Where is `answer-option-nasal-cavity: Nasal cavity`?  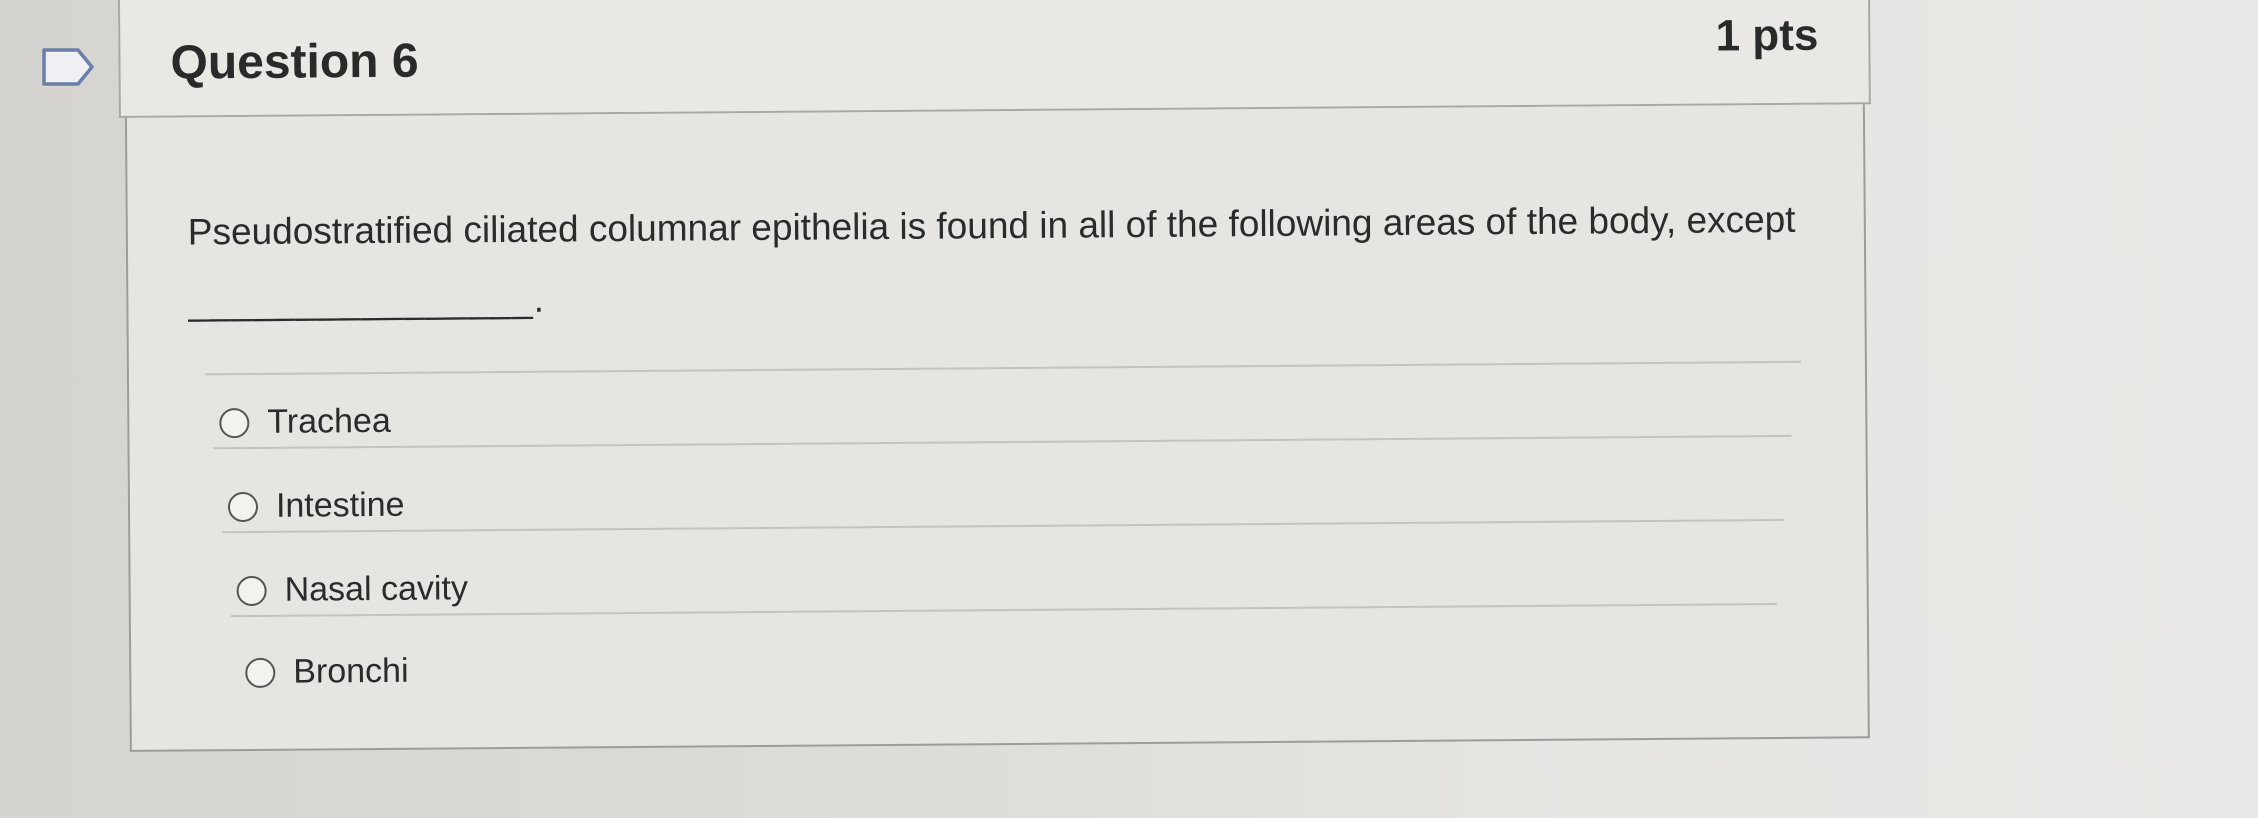 answer-option-nasal-cavity: Nasal cavity is located at coordinates (352, 589).